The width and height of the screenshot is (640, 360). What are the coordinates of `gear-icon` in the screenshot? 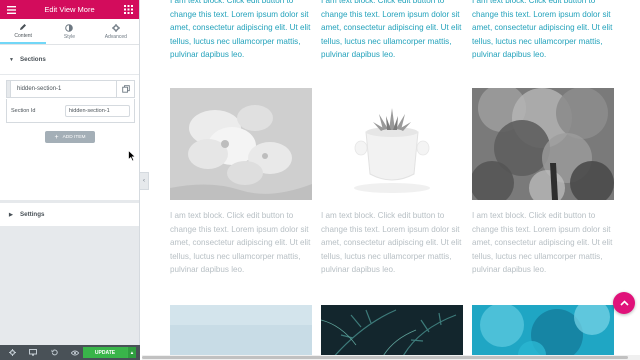 It's located at (115, 28).